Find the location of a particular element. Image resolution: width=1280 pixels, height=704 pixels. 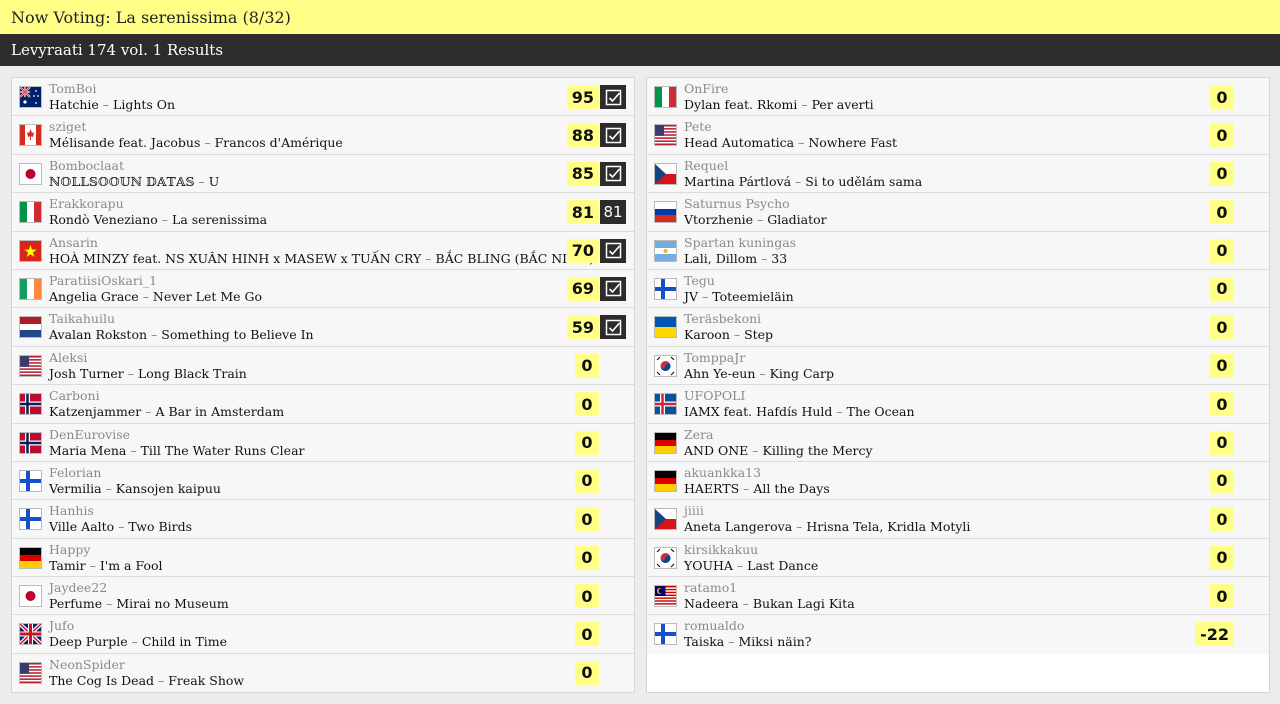

voter-name: TomBoi is located at coordinates (73, 88).